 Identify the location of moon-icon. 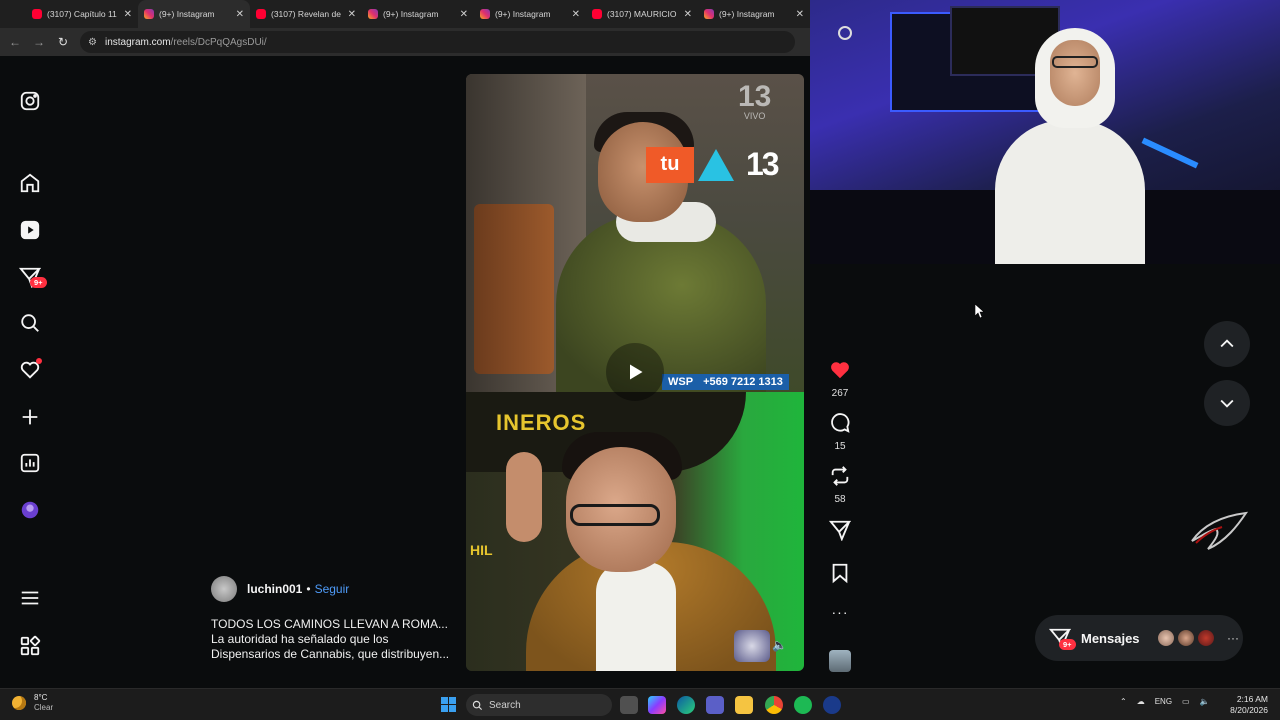
(19, 703).